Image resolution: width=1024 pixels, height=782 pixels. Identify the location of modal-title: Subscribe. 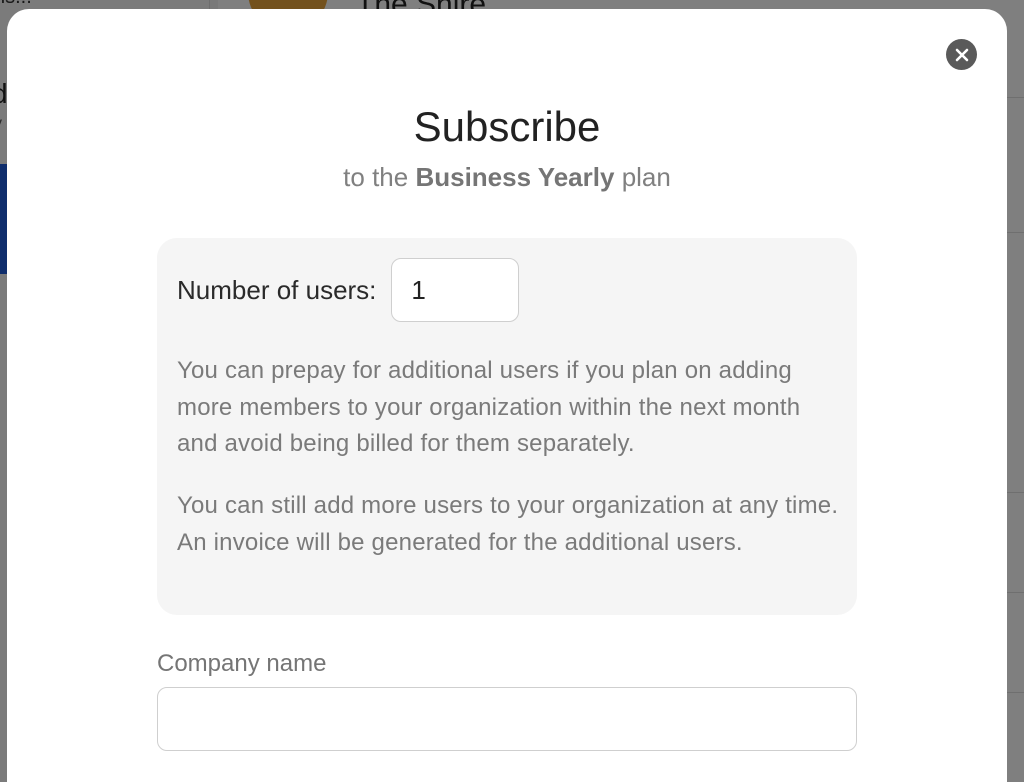
(507, 126).